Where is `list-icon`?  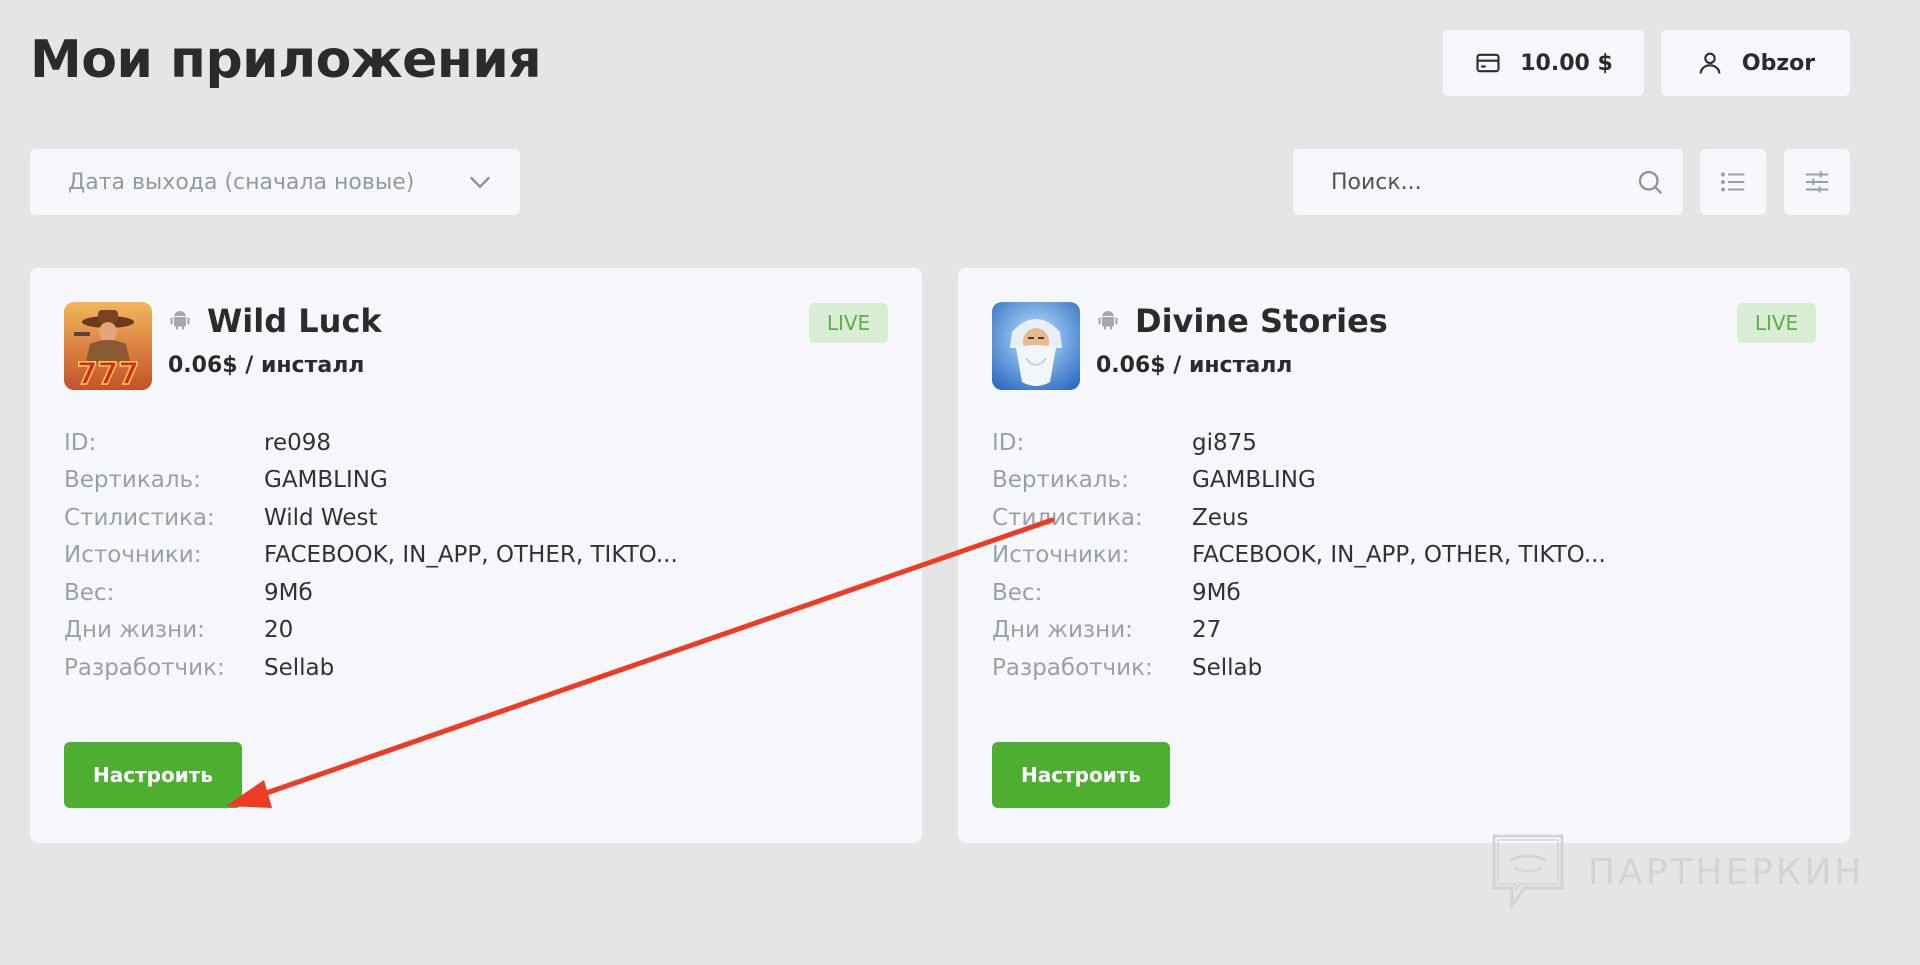
list-icon is located at coordinates (1733, 182).